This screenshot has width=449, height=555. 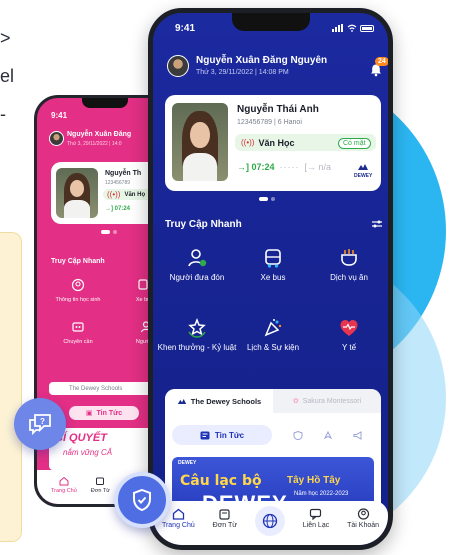 I want to click on user-avatar, so click(x=178, y=66).